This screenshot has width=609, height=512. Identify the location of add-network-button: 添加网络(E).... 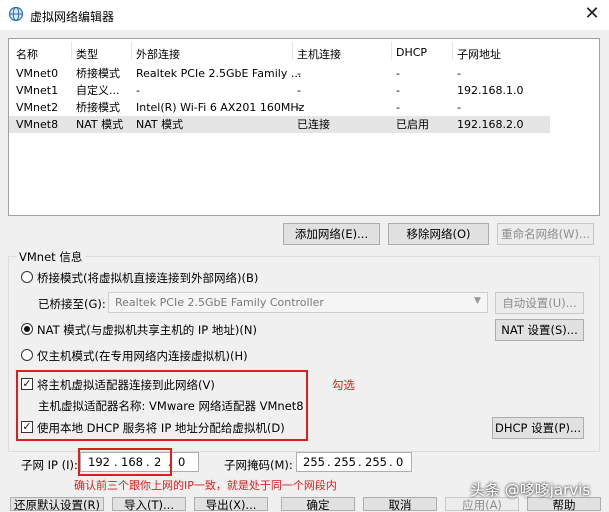
(331, 234).